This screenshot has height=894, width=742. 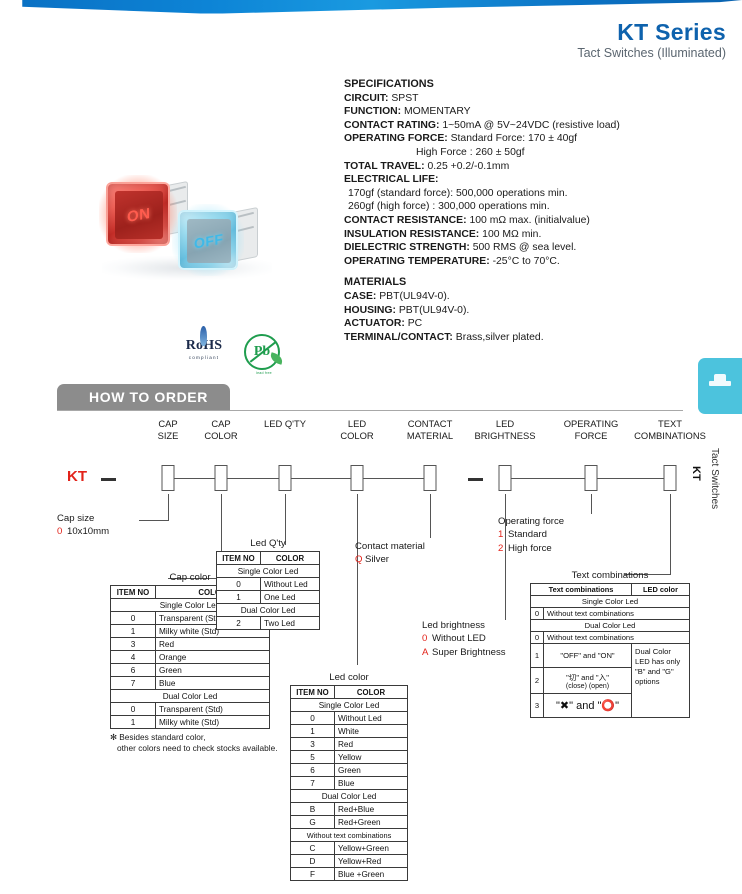 What do you see at coordinates (238, 584) in the screenshot?
I see `led-qty-code-0: 0` at bounding box center [238, 584].